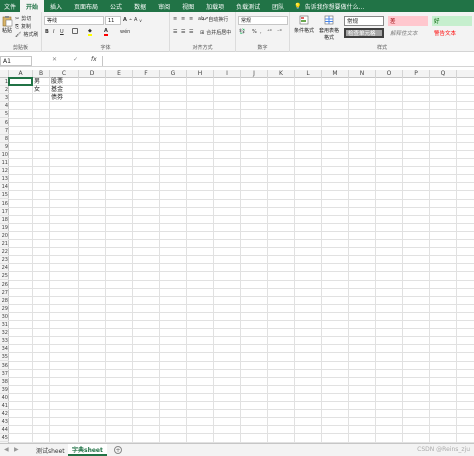  What do you see at coordinates (4, 171) in the screenshot?
I see `row-header: 12` at bounding box center [4, 171].